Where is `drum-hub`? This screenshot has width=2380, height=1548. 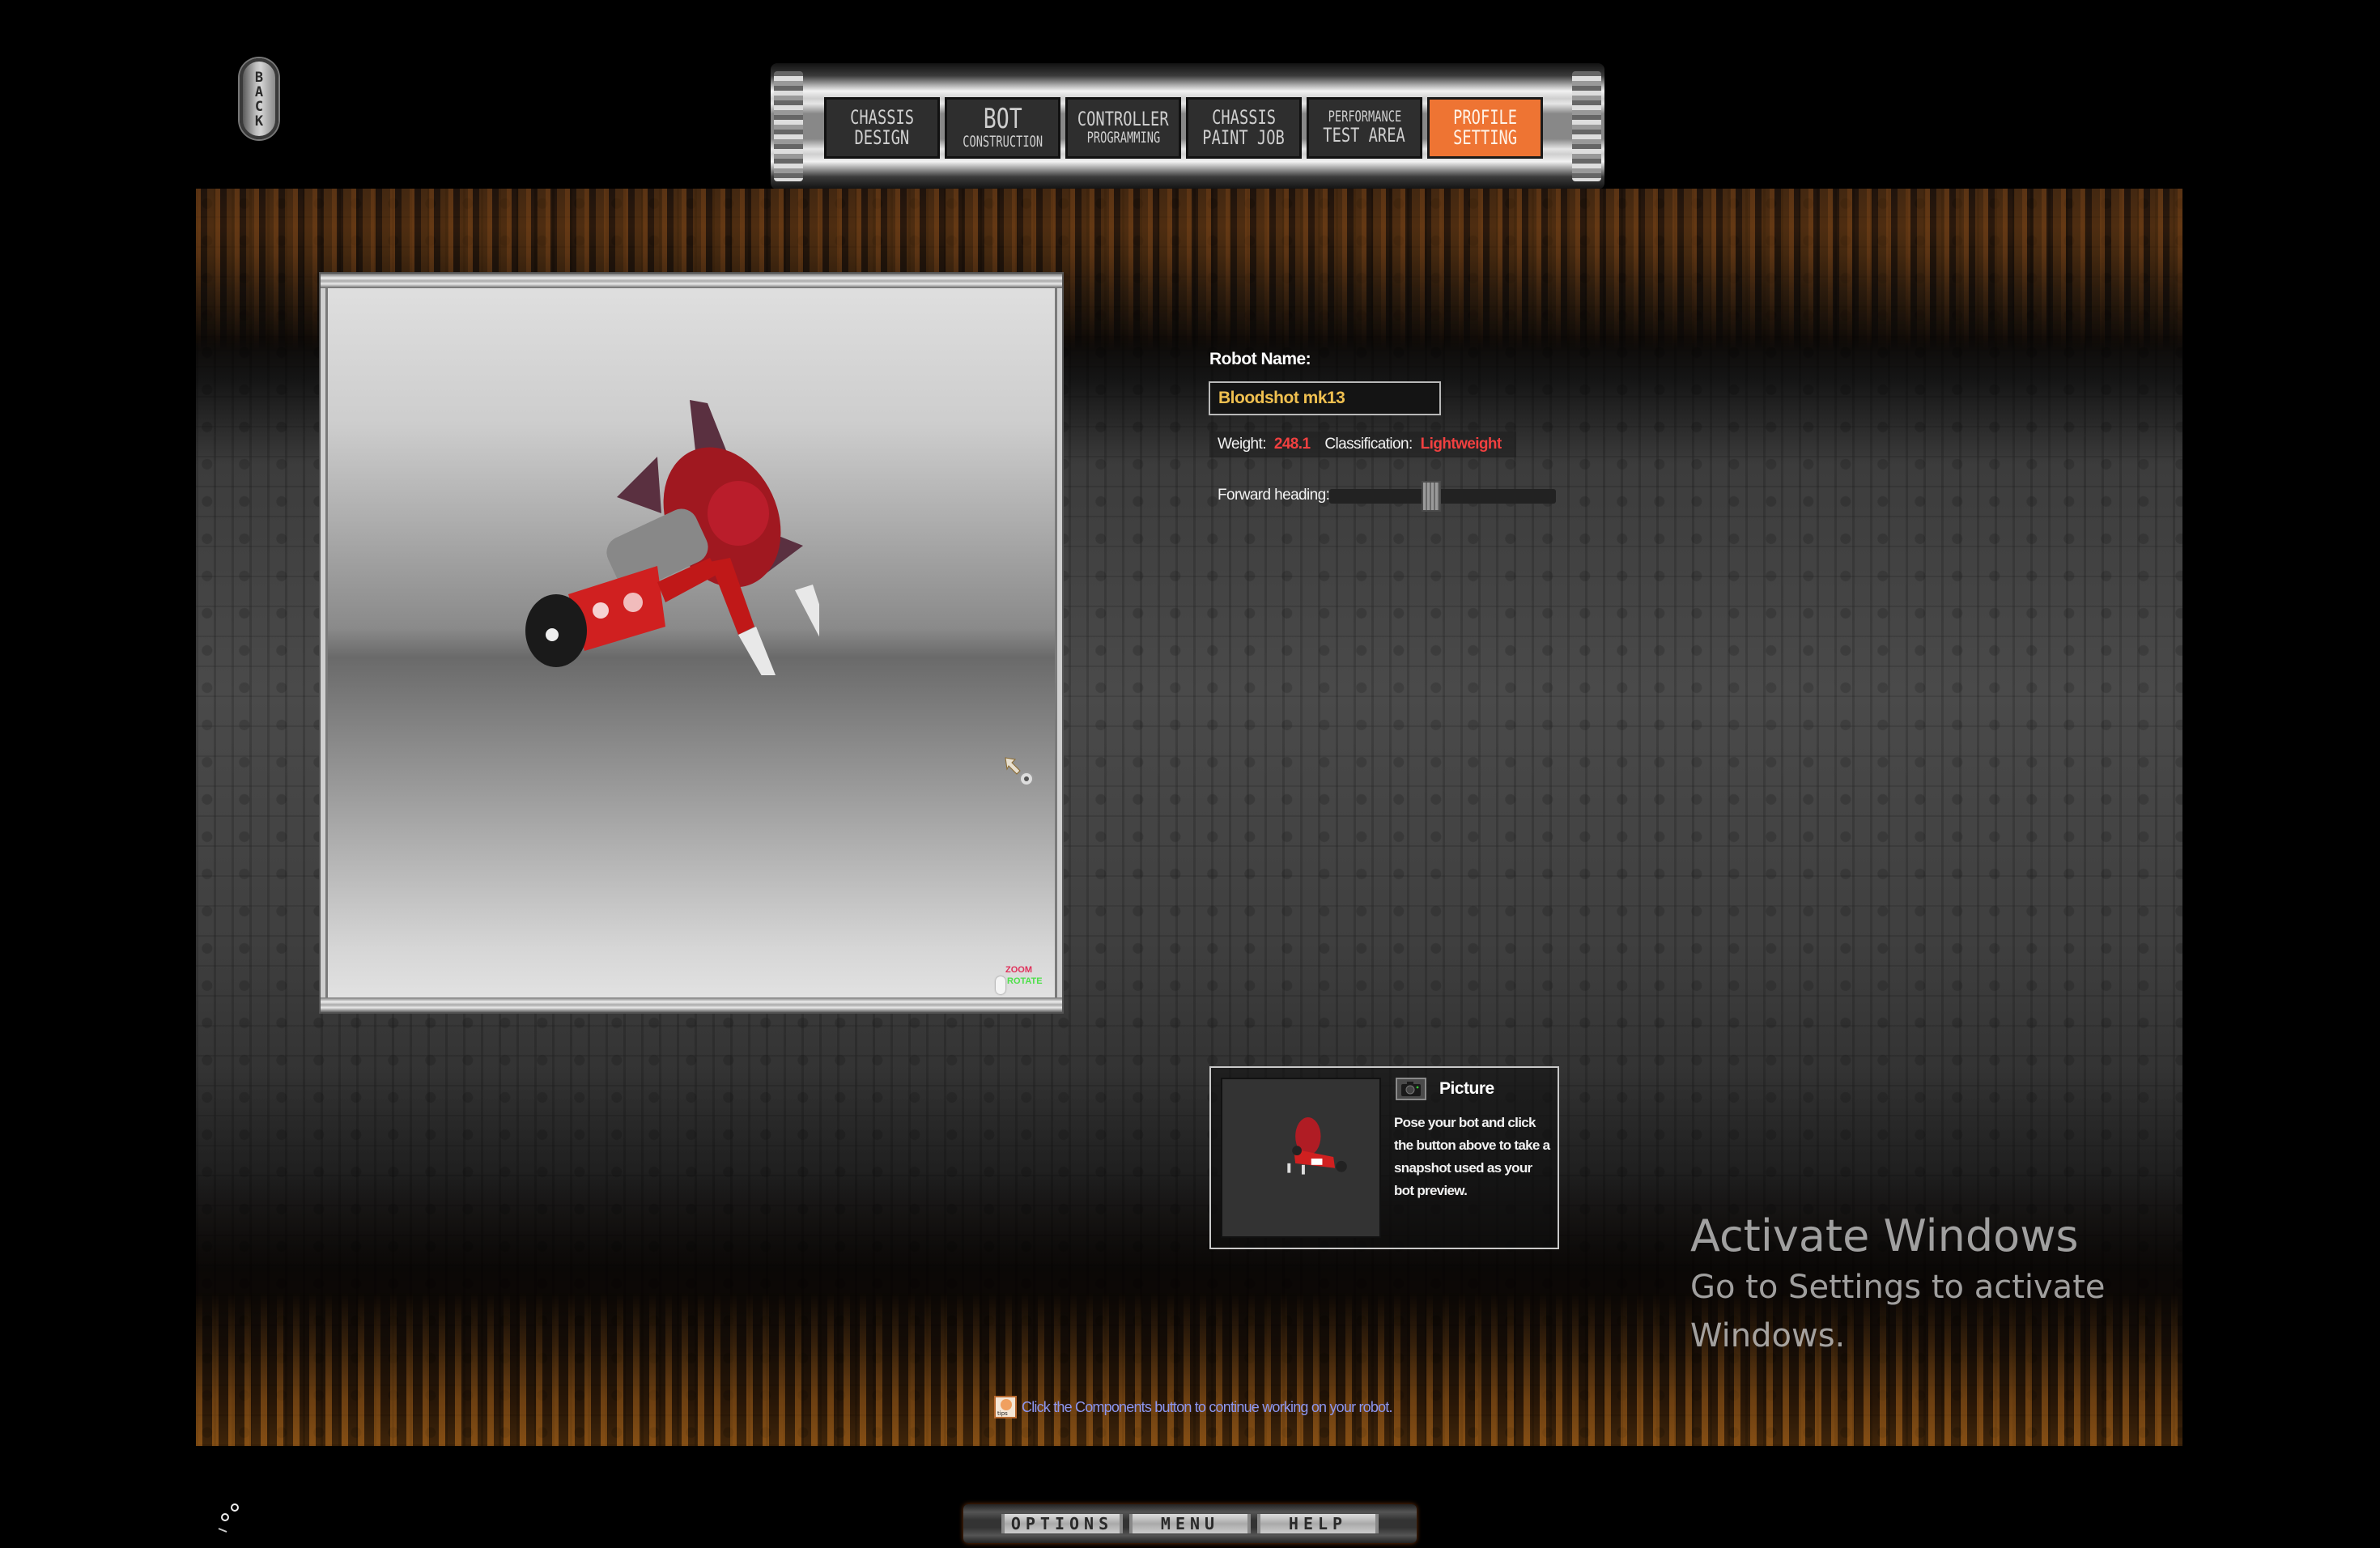
drum-hub is located at coordinates (738, 514).